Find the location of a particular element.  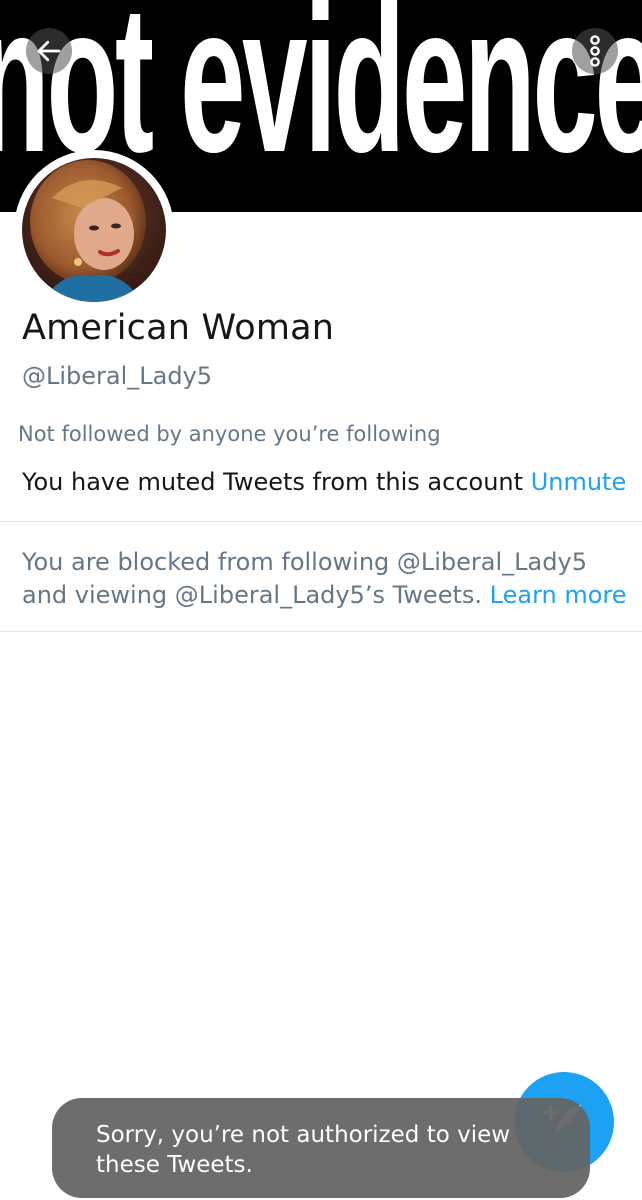

avatar is located at coordinates (94, 230).